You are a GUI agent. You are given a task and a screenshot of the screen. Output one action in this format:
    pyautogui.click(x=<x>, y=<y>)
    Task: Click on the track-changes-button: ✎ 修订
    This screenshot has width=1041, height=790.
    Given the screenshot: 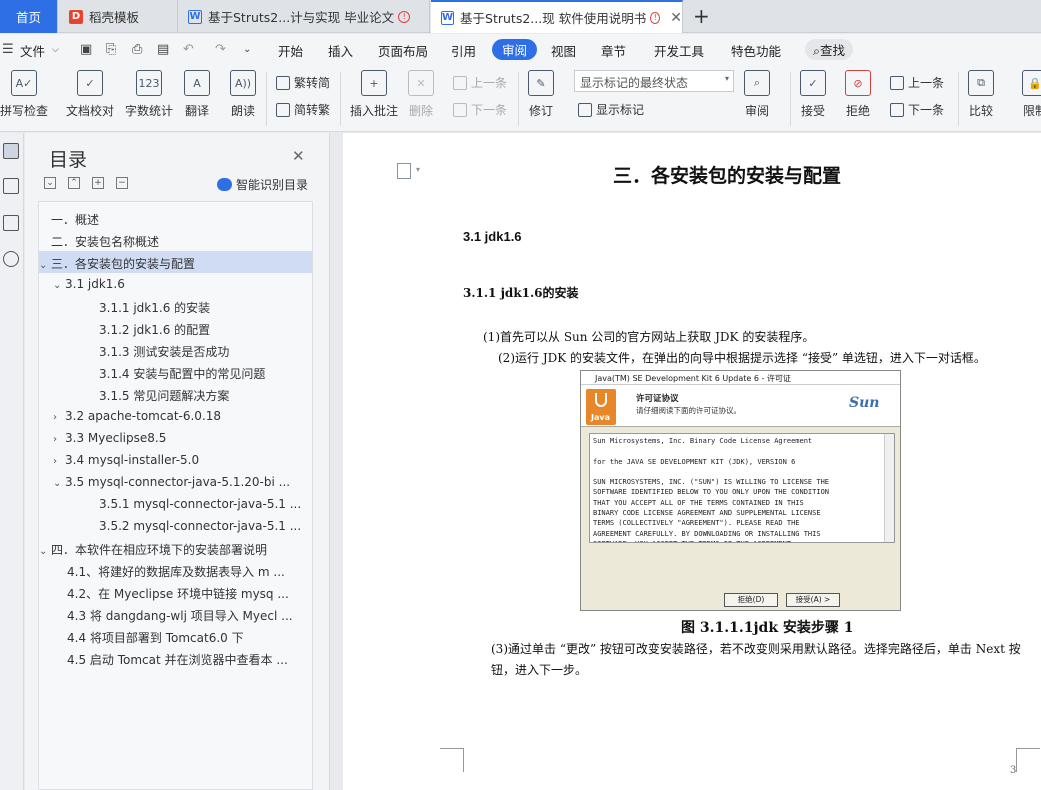 What is the action you would take?
    pyautogui.click(x=541, y=94)
    